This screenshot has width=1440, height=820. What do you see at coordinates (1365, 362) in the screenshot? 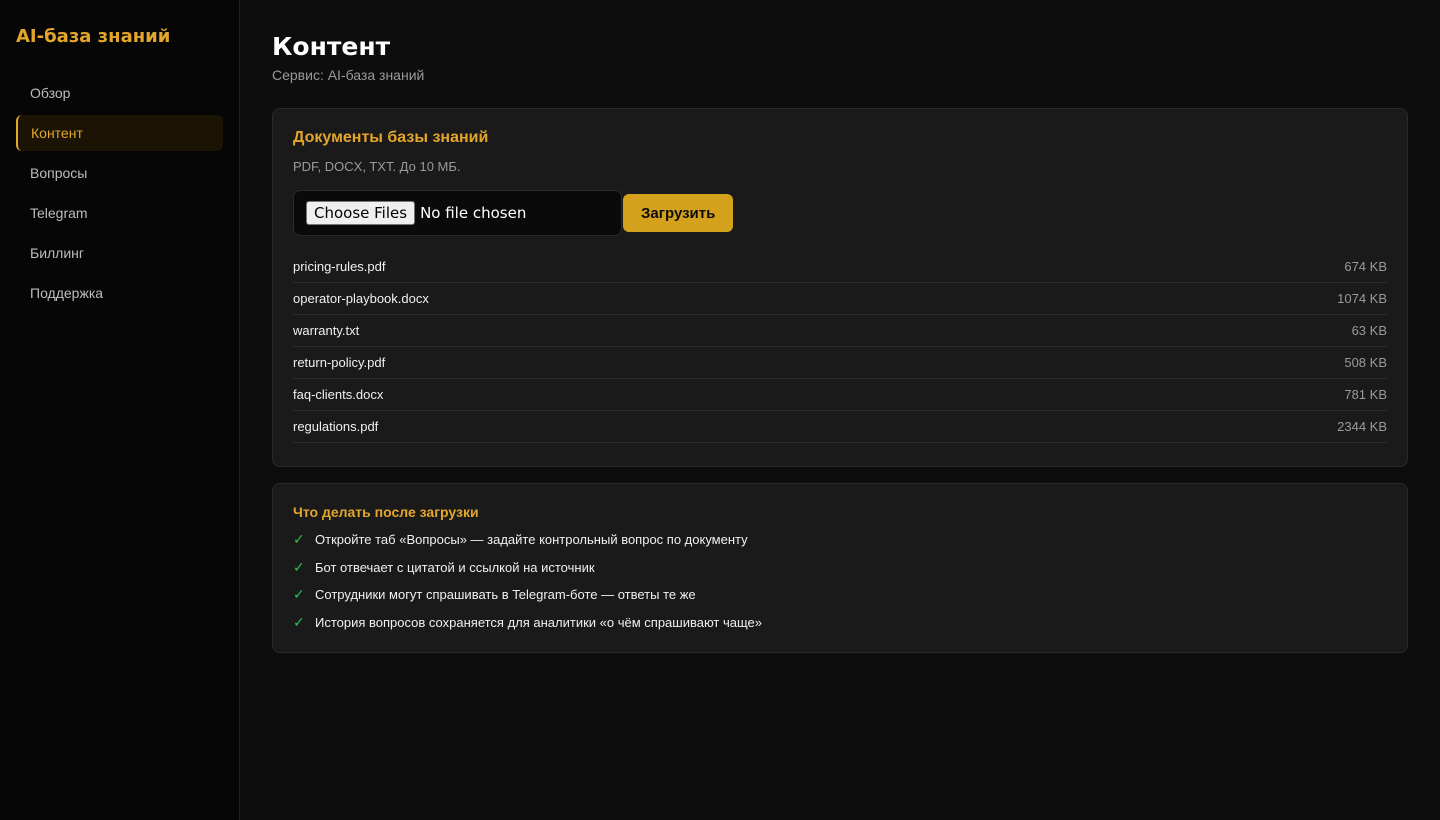
I see `file-size: 508 KB` at bounding box center [1365, 362].